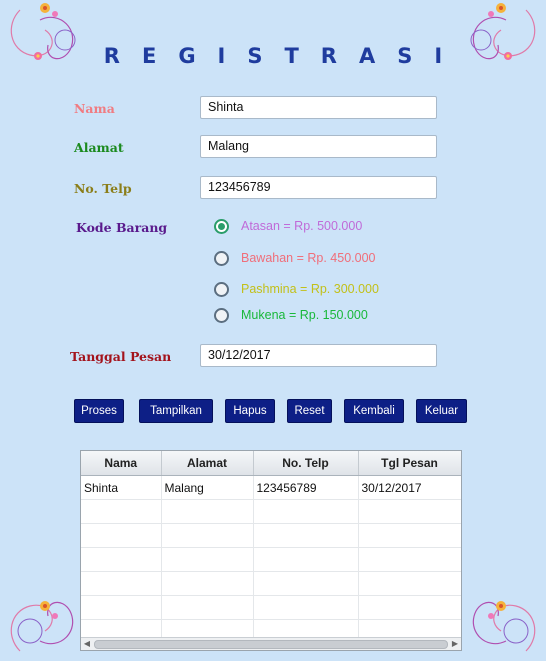  What do you see at coordinates (121, 463) in the screenshot?
I see `column-header-nama: Nama` at bounding box center [121, 463].